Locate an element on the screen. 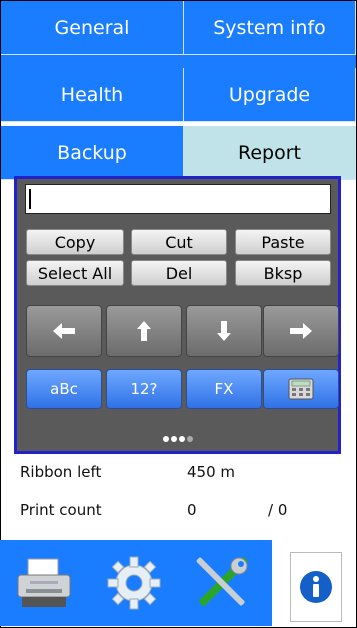 This screenshot has width=357, height=628. tab-general: General is located at coordinates (92, 28).